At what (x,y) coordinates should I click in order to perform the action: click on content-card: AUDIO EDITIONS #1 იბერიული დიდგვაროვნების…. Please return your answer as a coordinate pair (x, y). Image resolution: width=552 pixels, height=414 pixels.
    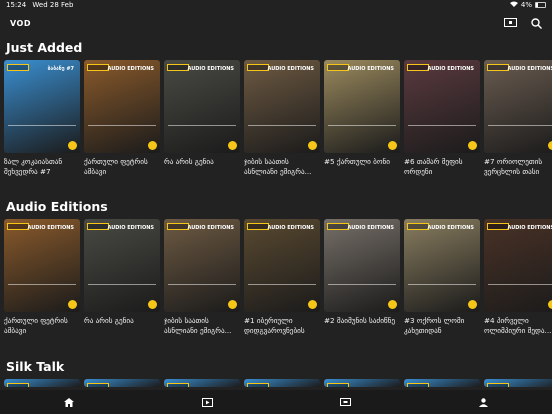
    Looking at the image, I should click on (282, 277).